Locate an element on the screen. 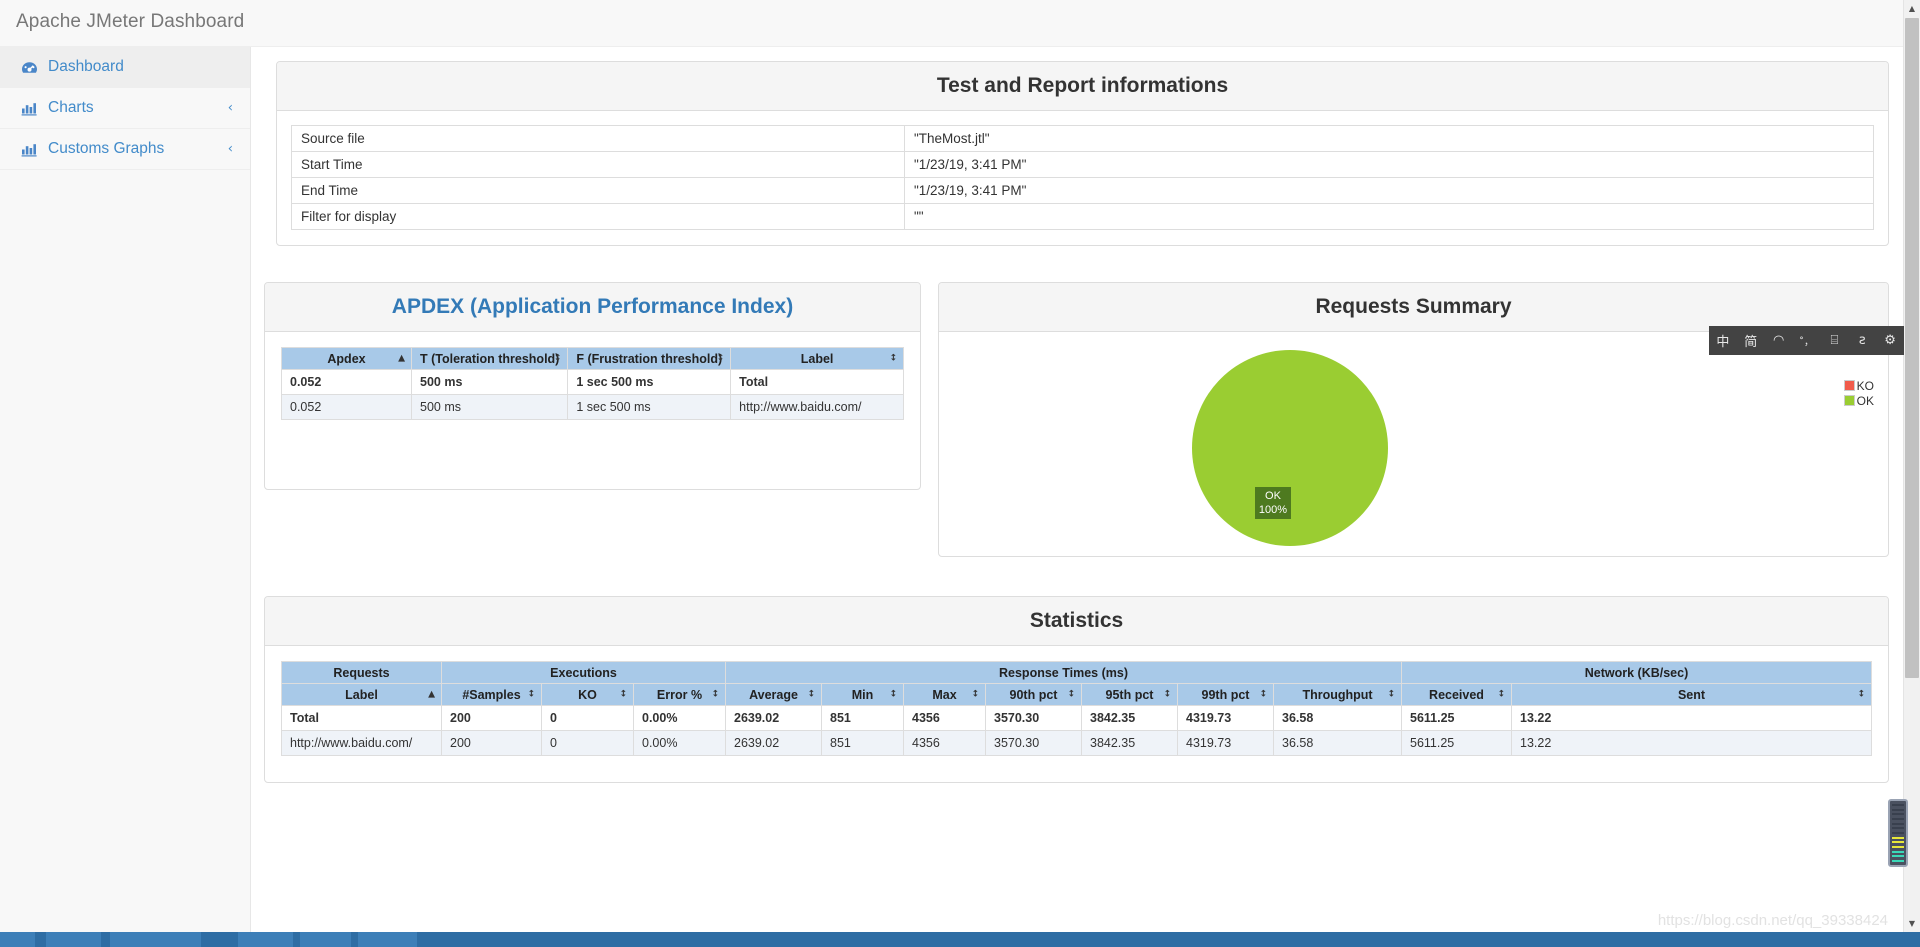 This screenshot has width=1920, height=947. cell: Total is located at coordinates (361, 718).